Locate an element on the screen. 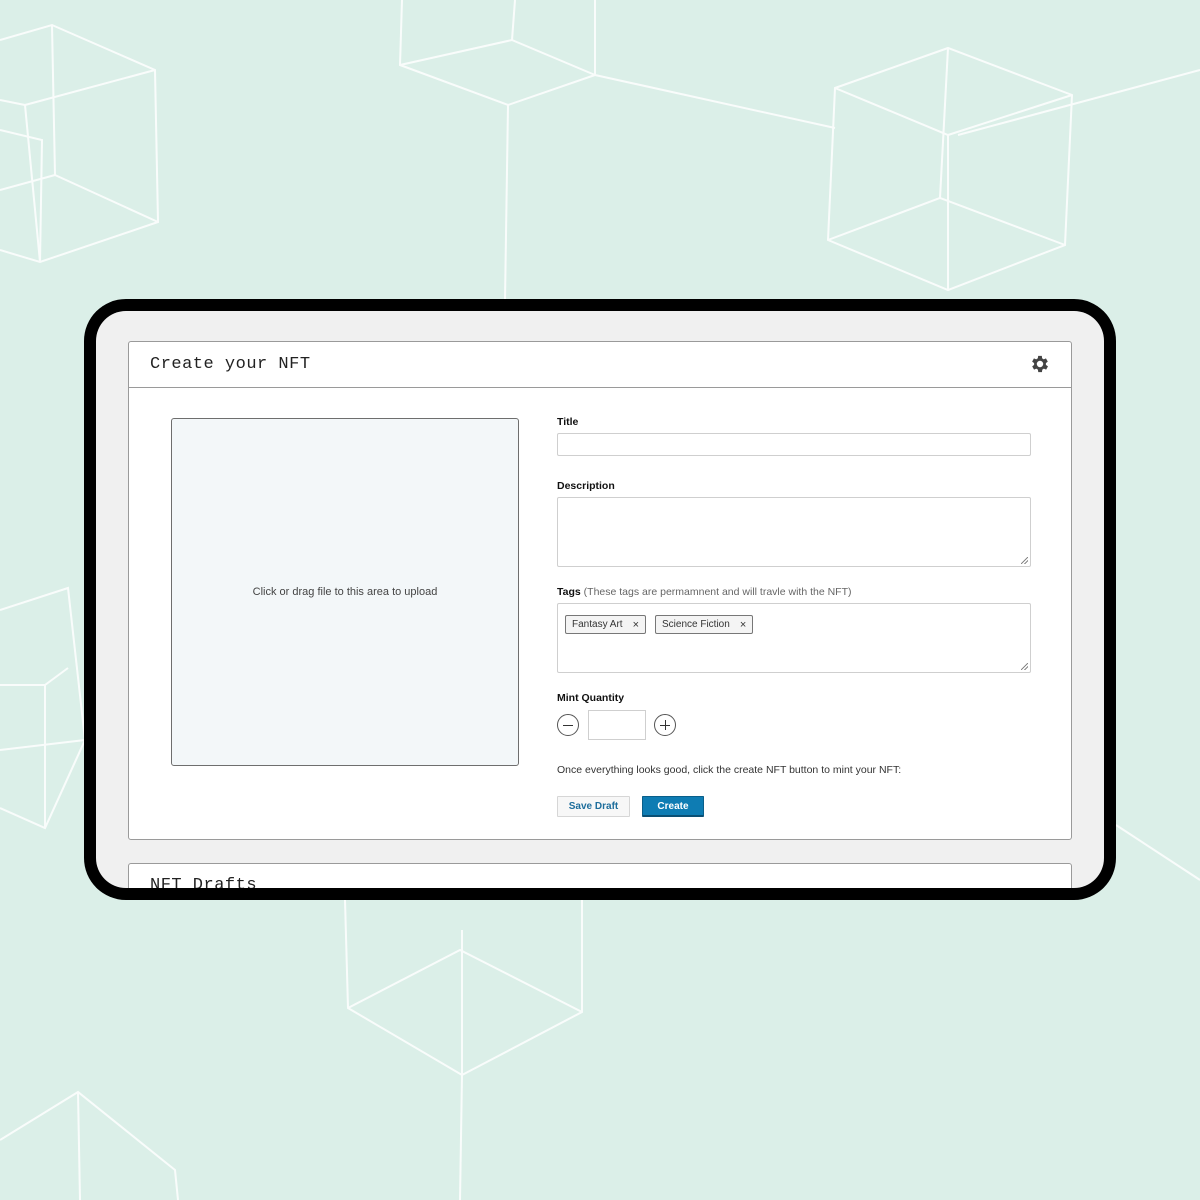 This screenshot has height=1200, width=1200. mint-quantity-input is located at coordinates (617, 725).